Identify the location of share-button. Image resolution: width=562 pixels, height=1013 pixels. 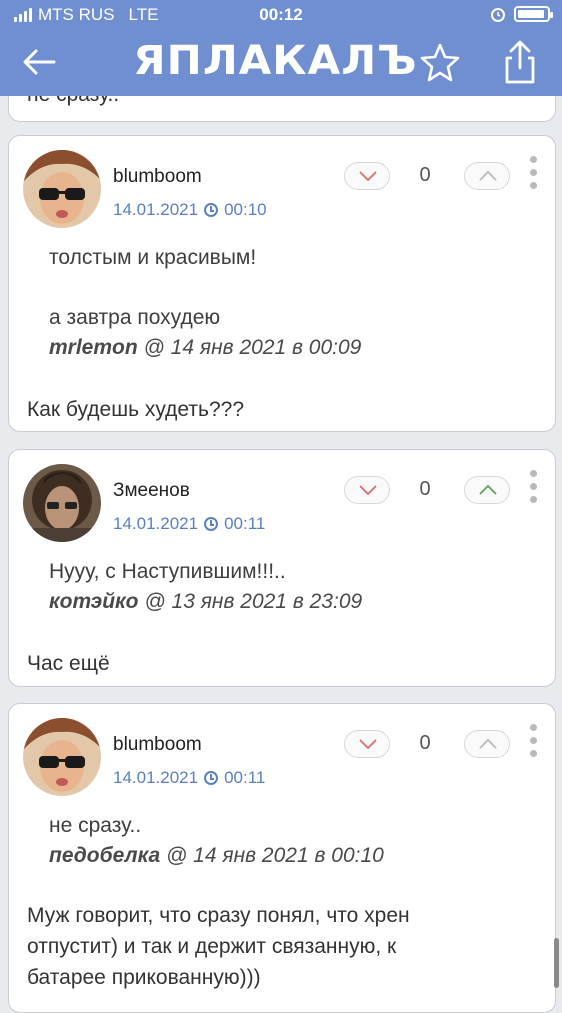
(520, 62).